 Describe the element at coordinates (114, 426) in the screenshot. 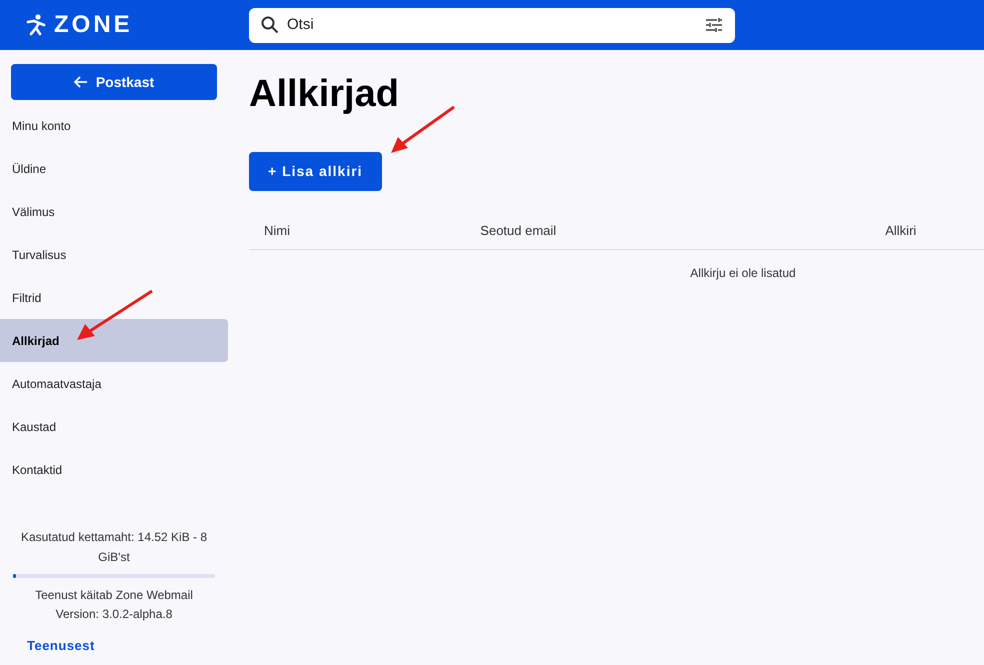

I see `sidebar-item: Kaustad` at that location.